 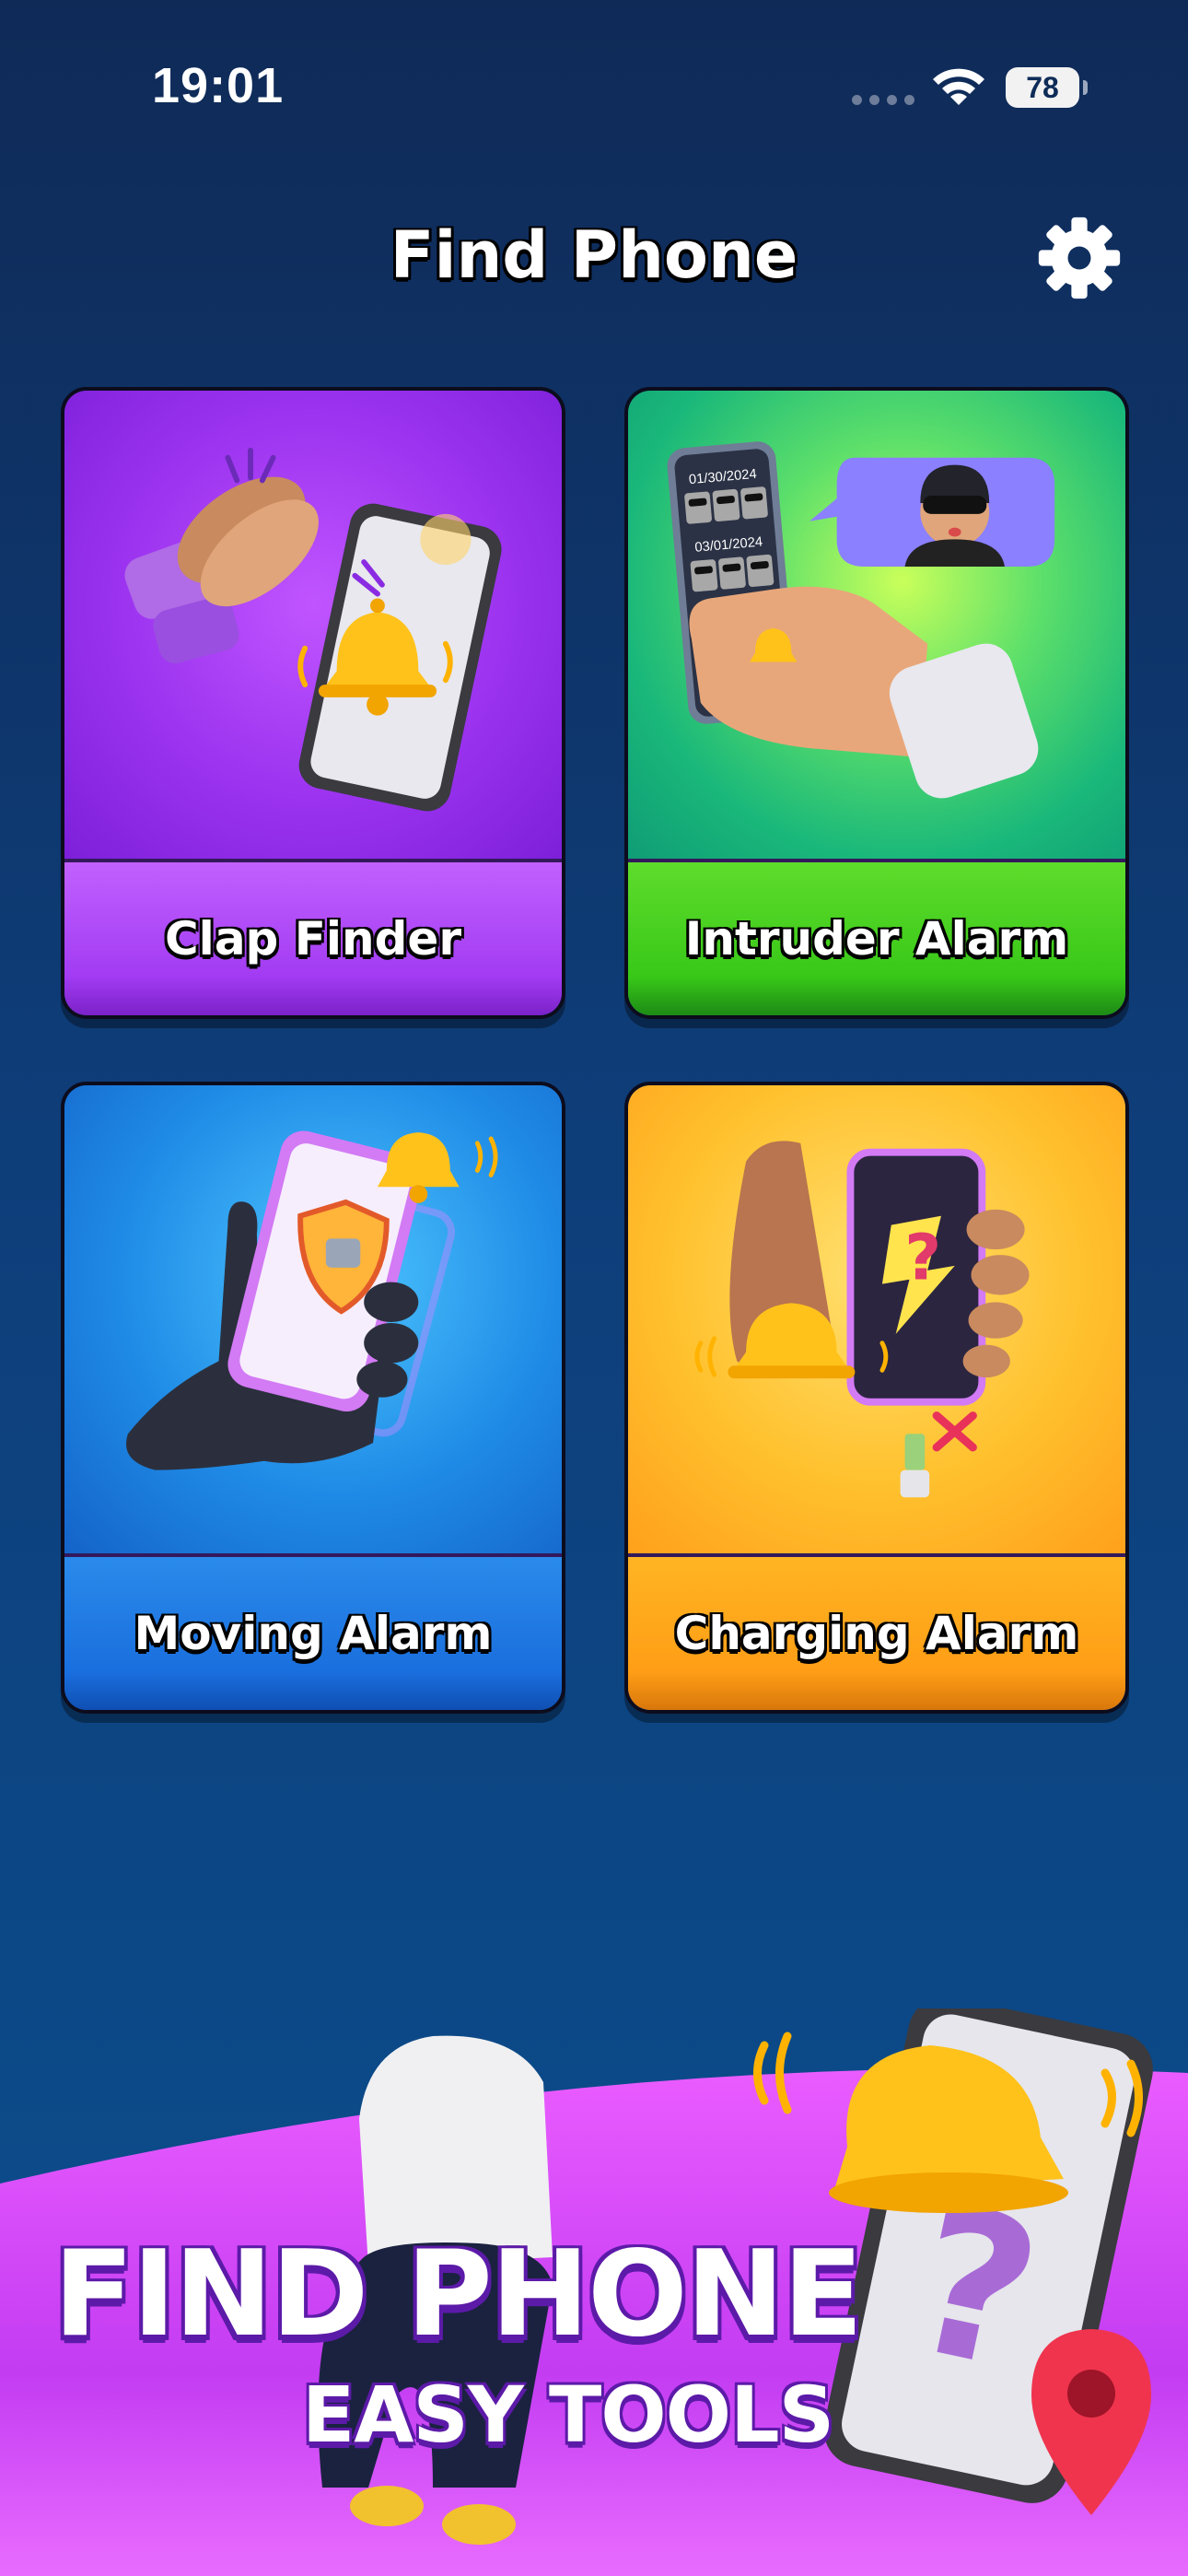 I want to click on charging-alarm-label: Charging Alarm, so click(x=876, y=1633).